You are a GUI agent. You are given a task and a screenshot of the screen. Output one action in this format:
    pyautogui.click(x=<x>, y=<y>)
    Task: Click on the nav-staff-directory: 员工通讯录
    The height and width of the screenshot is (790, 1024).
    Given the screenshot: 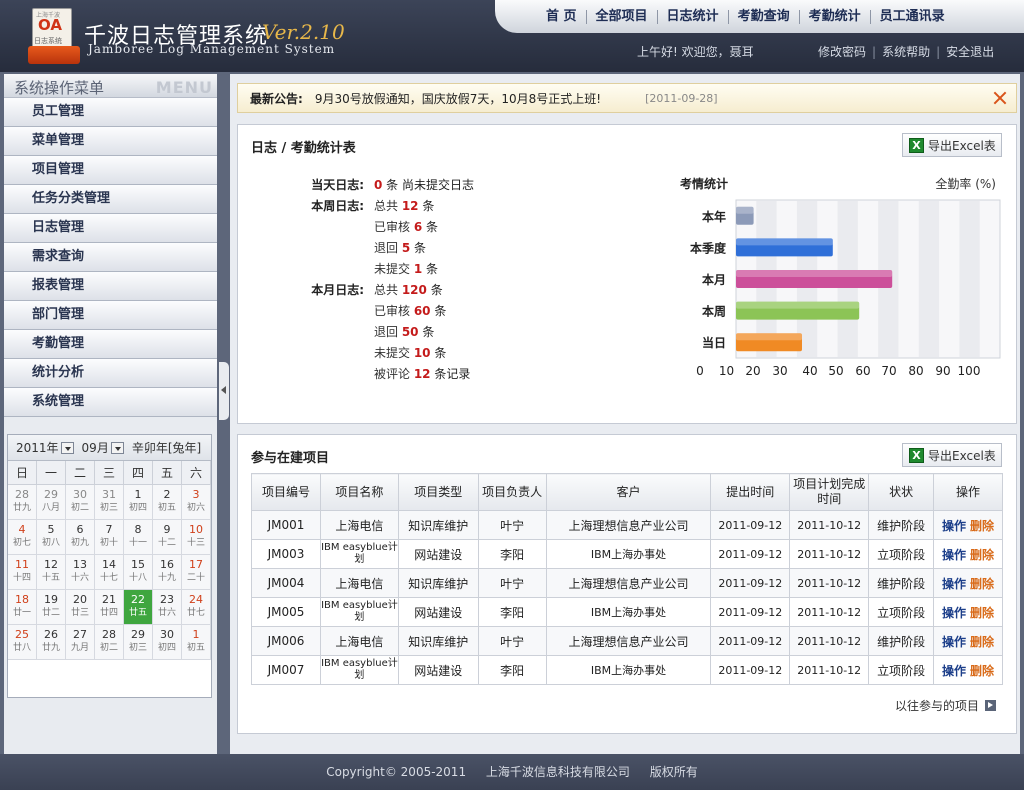 What is the action you would take?
    pyautogui.click(x=912, y=16)
    